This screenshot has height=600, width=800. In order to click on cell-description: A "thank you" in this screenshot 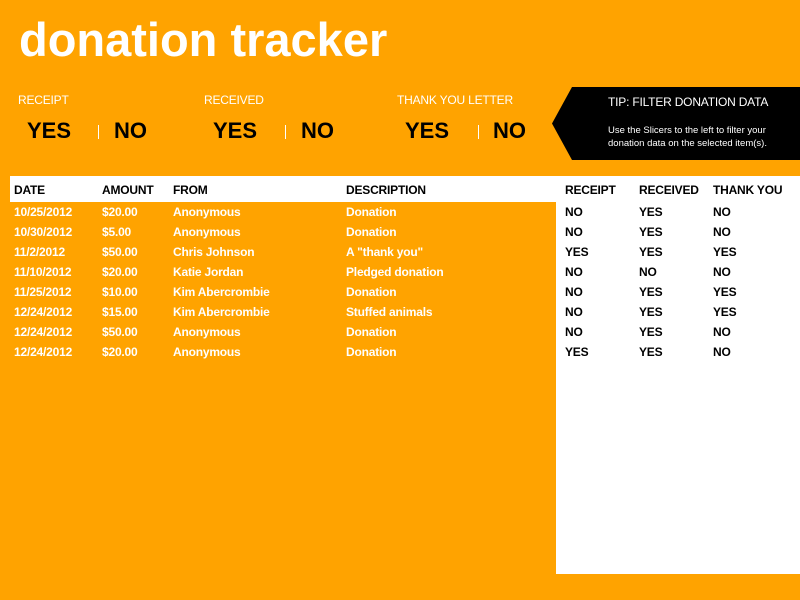, I will do `click(385, 252)`.